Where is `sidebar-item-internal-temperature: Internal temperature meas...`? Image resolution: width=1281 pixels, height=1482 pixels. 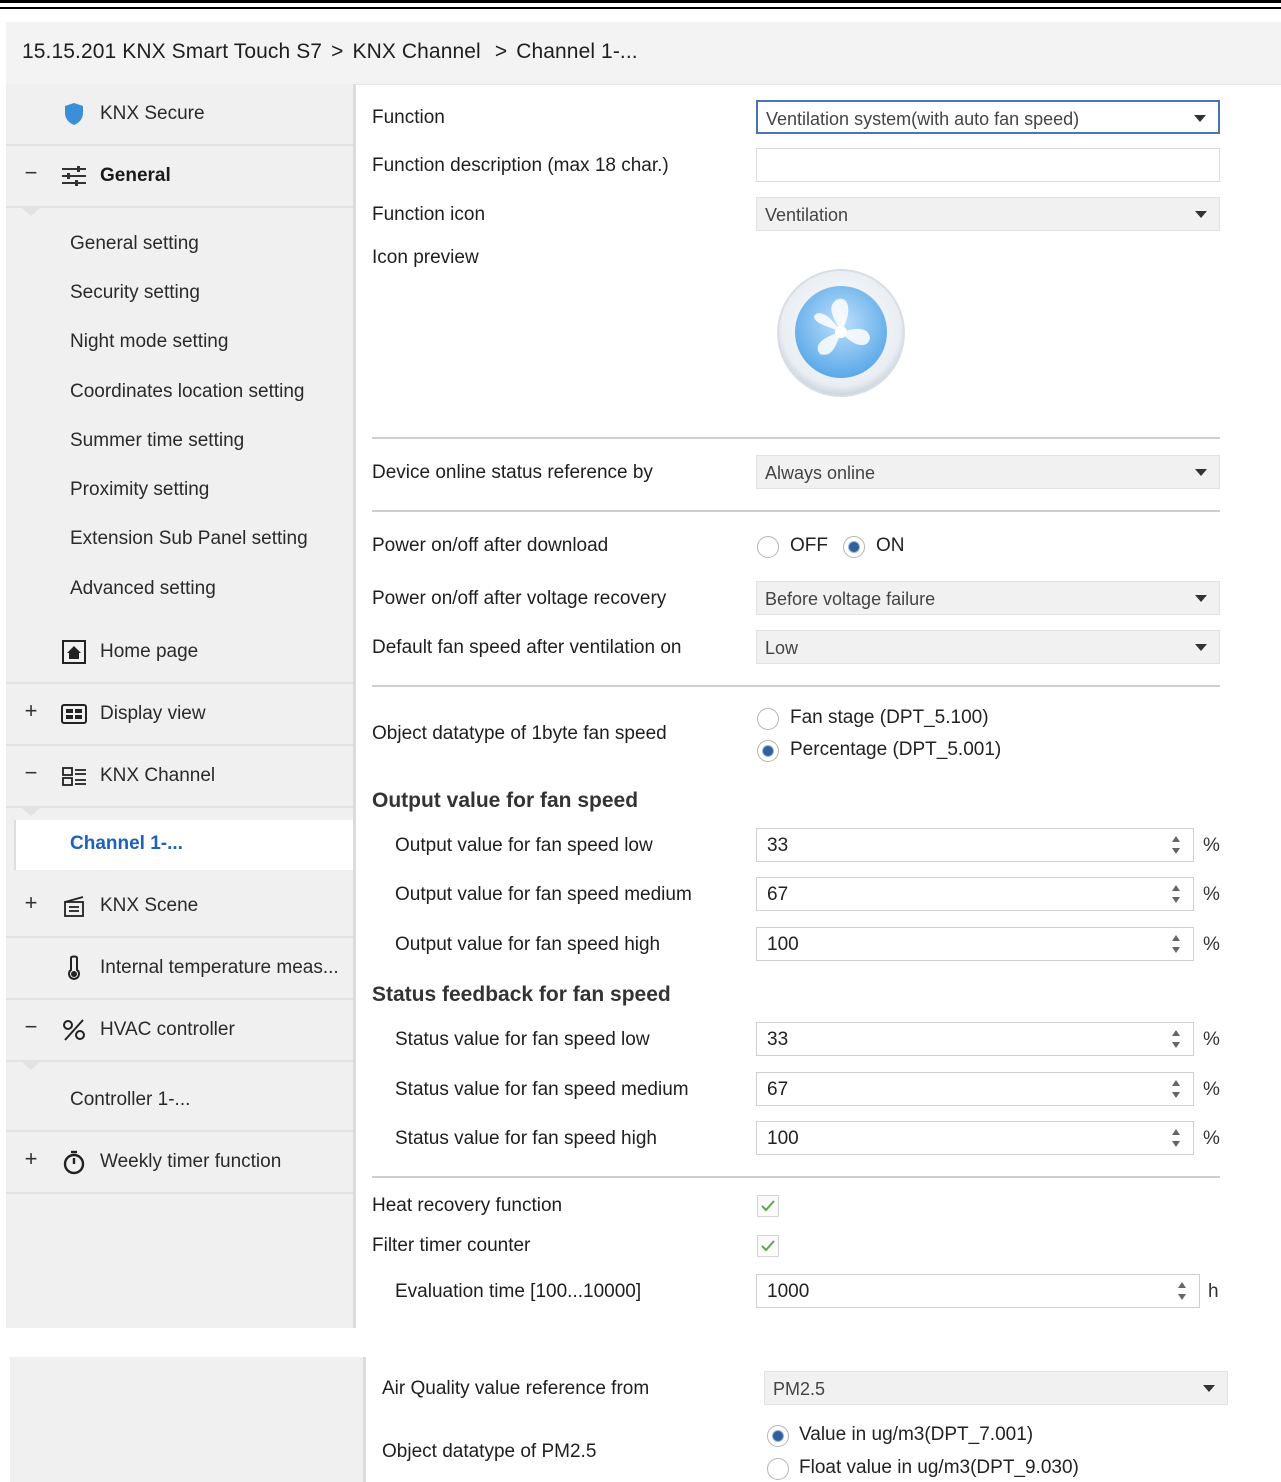 sidebar-item-internal-temperature: Internal temperature meas... is located at coordinates (179, 969).